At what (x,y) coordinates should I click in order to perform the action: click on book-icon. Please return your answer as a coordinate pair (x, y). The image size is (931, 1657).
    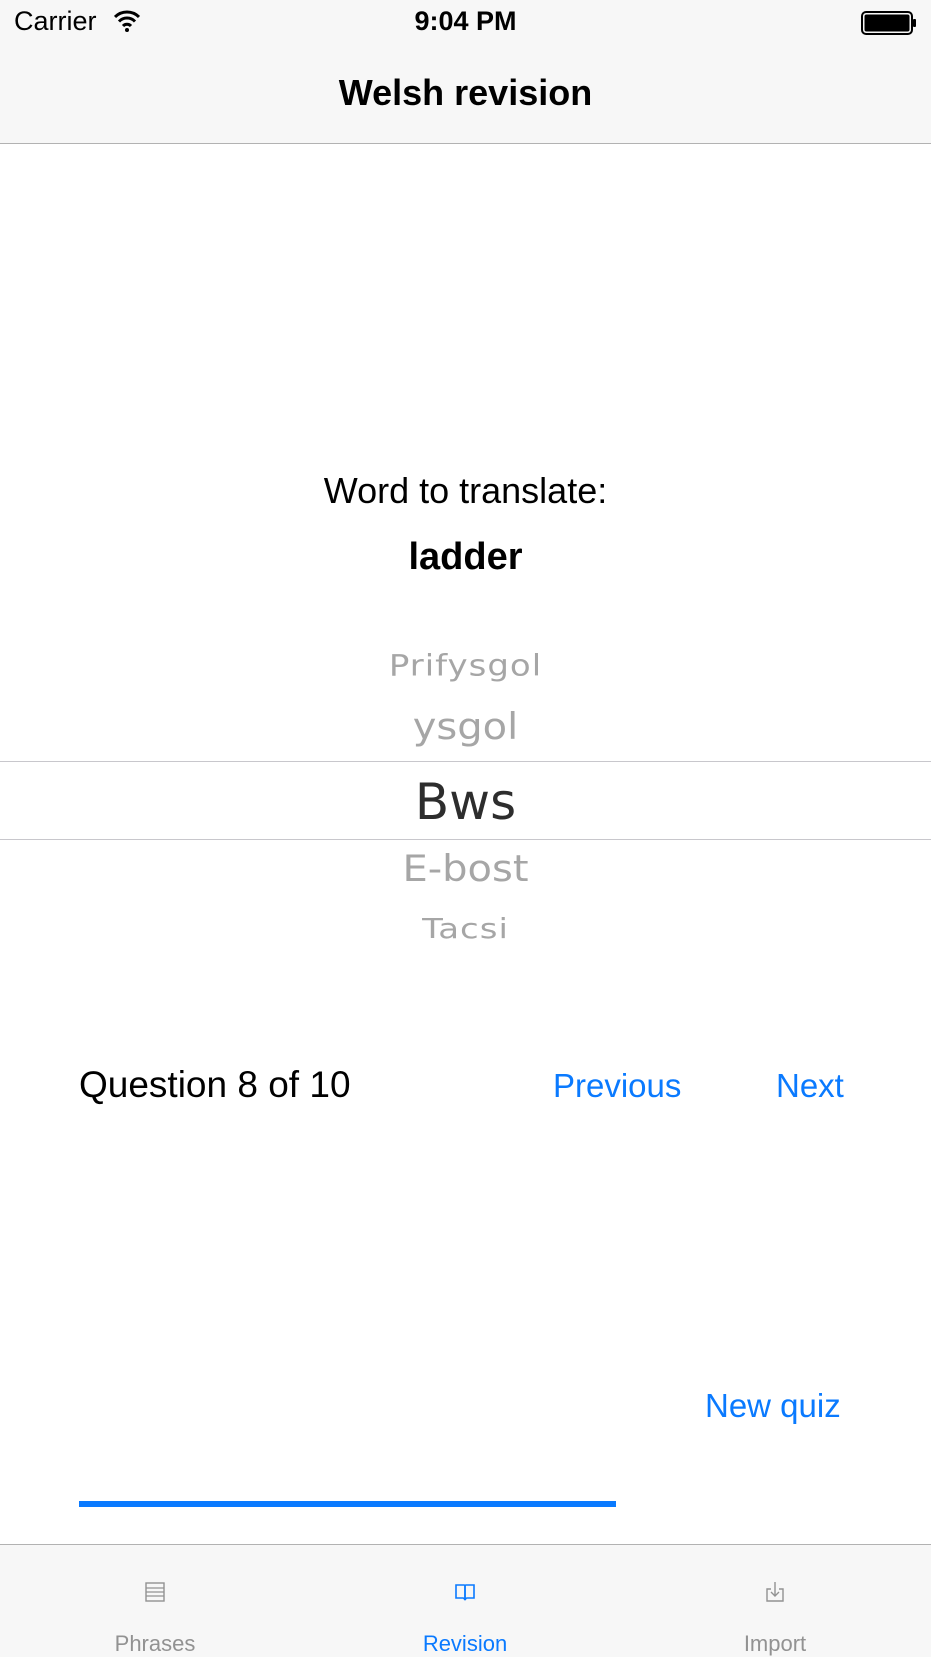
    Looking at the image, I should click on (465, 1592).